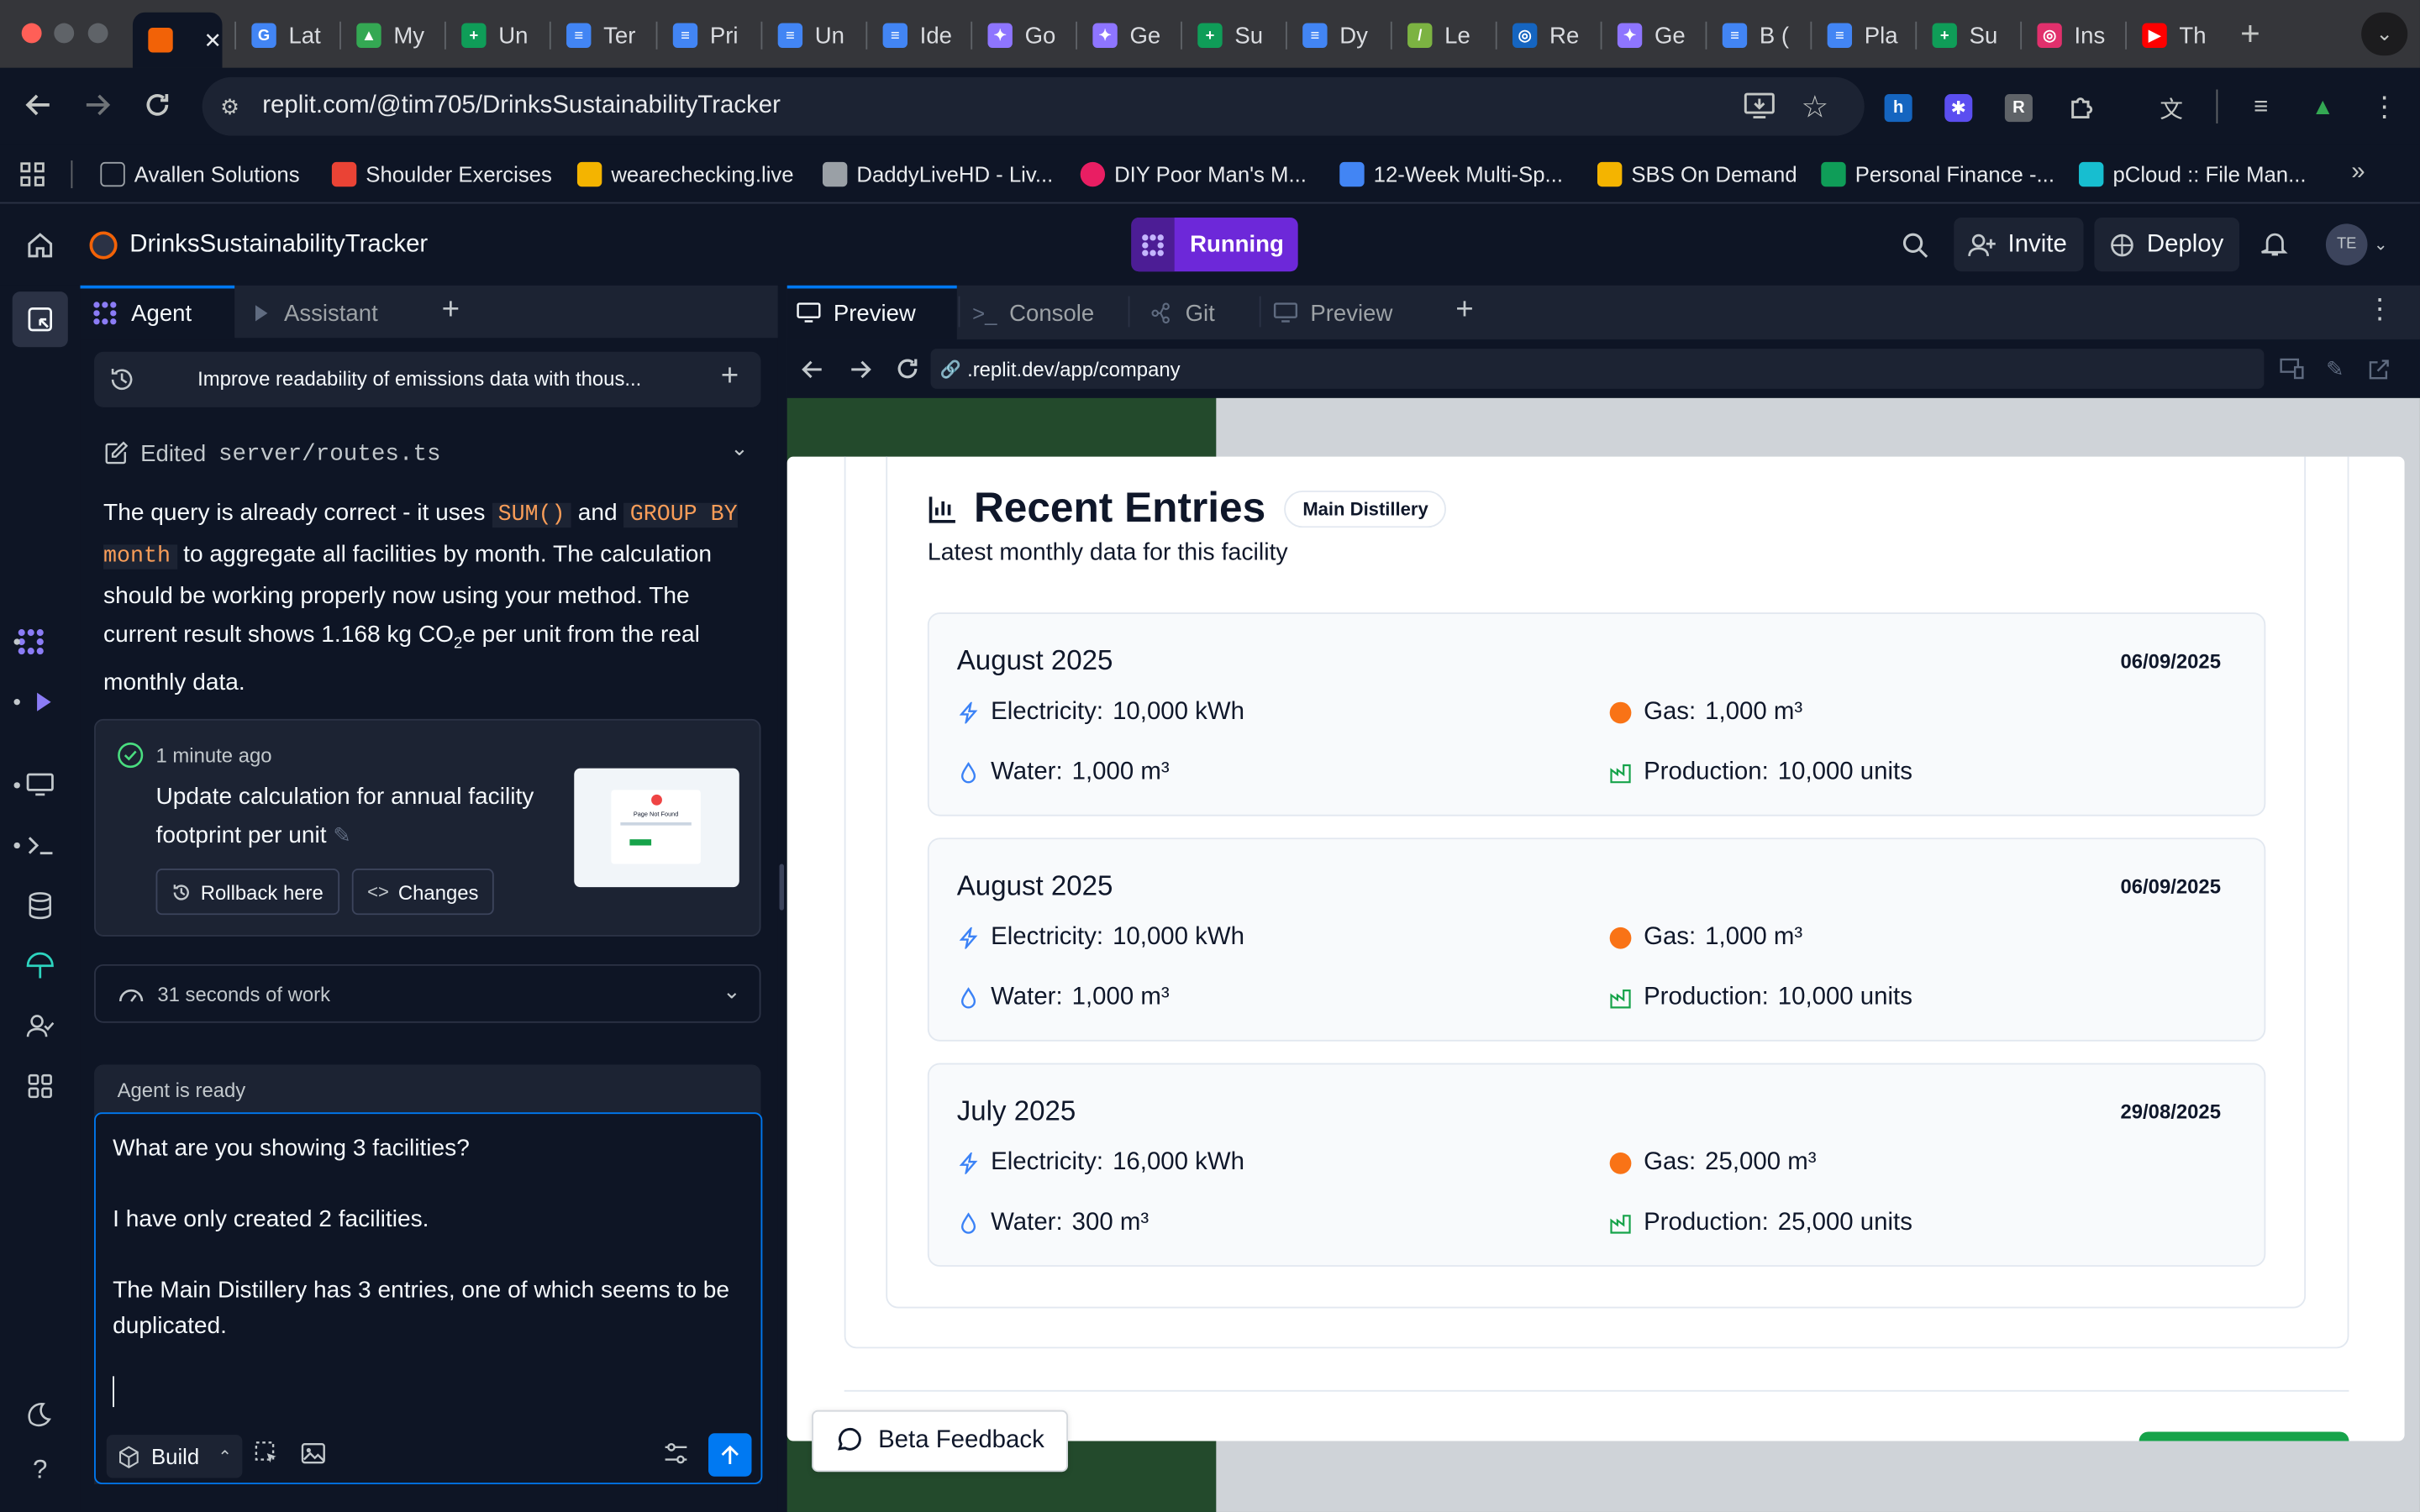 This screenshot has height=1512, width=2420. Describe the element at coordinates (2335, 368) in the screenshot. I see `devtools-wrench-icon: ✎` at that location.